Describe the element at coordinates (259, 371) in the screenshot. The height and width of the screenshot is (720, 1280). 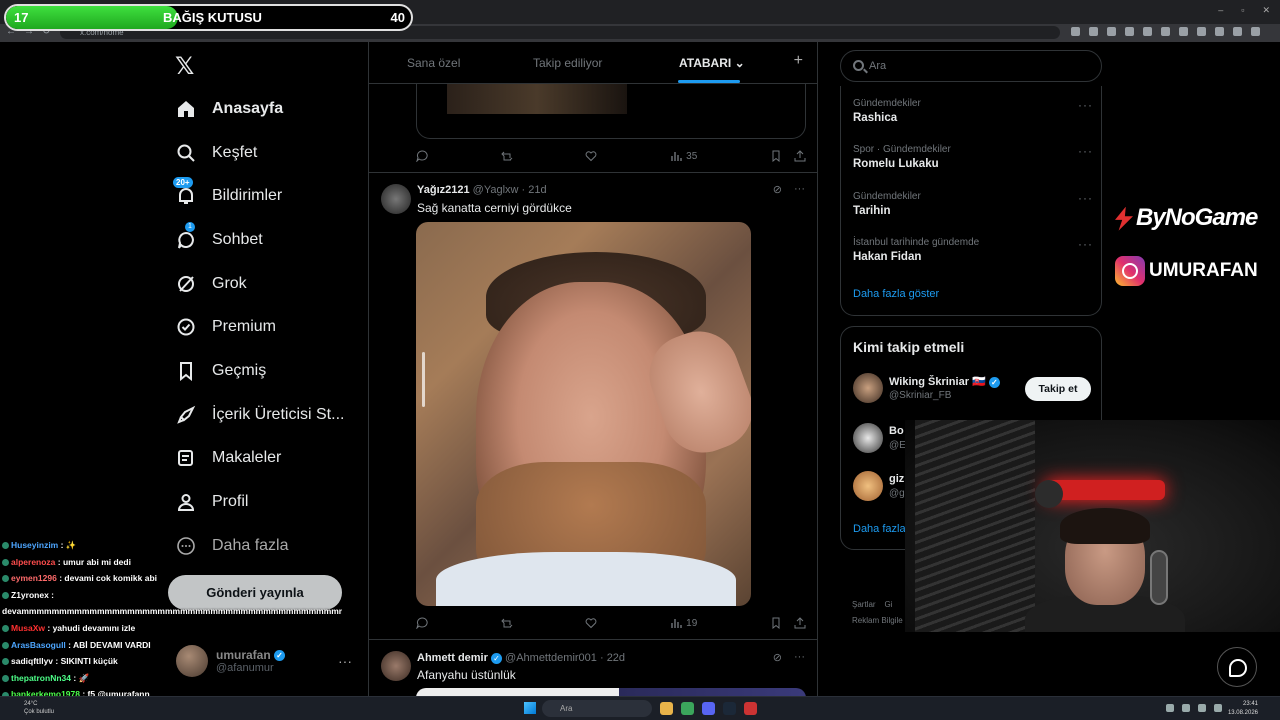
I see `sidebar-item-bookmarks: Geçmiş` at that location.